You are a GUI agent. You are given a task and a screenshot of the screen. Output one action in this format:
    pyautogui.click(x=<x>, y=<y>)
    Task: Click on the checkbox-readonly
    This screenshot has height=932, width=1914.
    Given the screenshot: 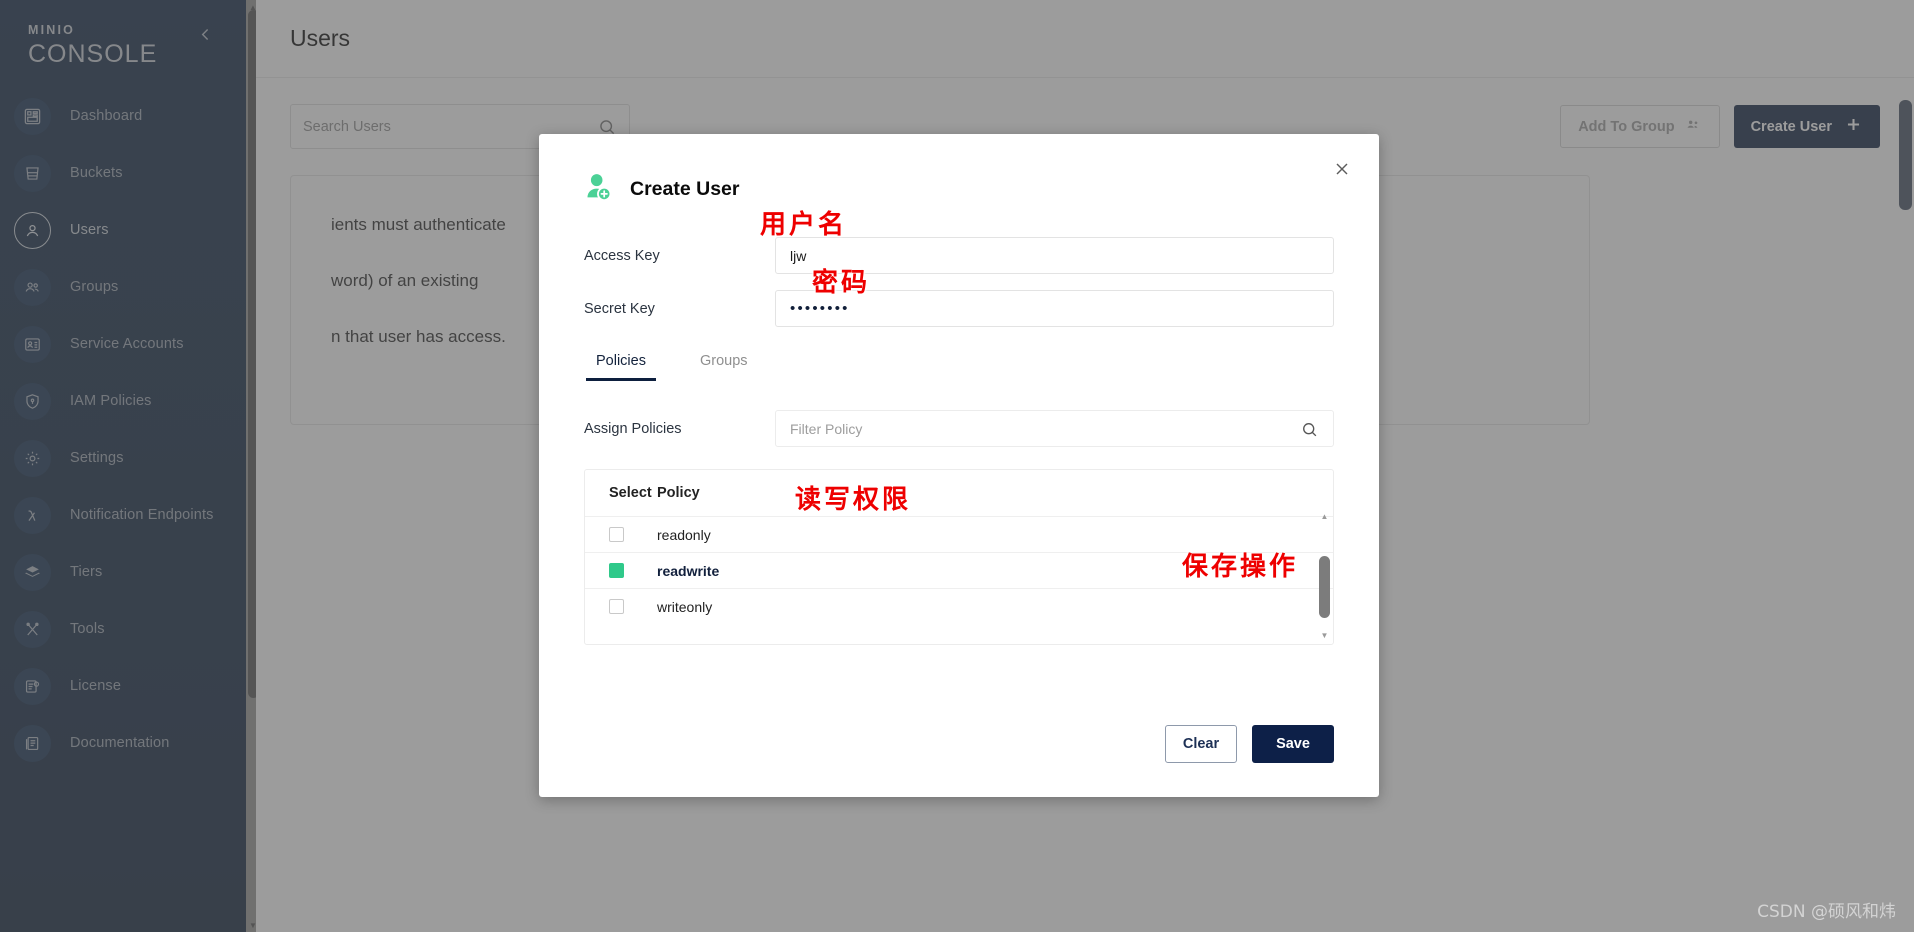 What is the action you would take?
    pyautogui.click(x=616, y=534)
    